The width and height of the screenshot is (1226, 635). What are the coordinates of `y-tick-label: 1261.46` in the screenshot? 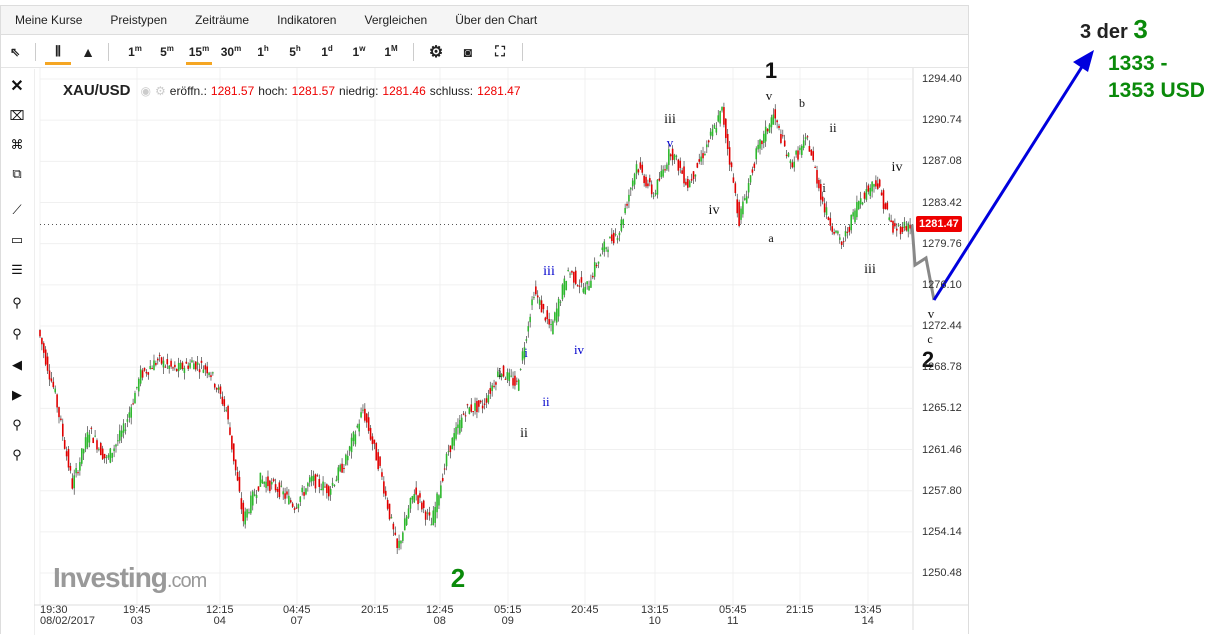 It's located at (942, 449).